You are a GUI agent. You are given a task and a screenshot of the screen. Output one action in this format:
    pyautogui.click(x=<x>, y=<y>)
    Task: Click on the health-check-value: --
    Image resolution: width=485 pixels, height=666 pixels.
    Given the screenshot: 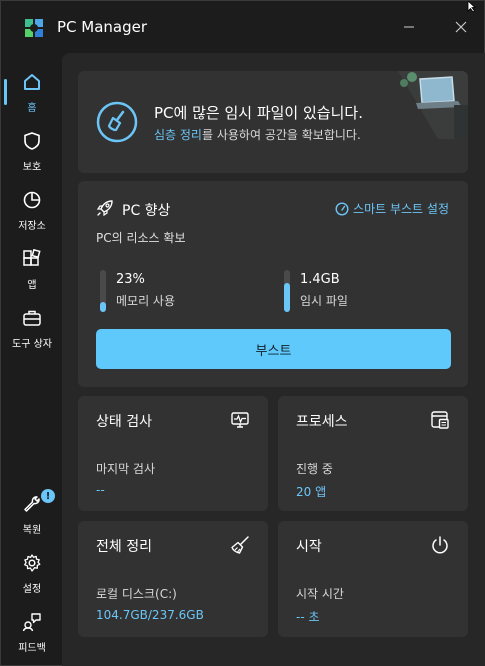 What is the action you would take?
    pyautogui.click(x=100, y=490)
    